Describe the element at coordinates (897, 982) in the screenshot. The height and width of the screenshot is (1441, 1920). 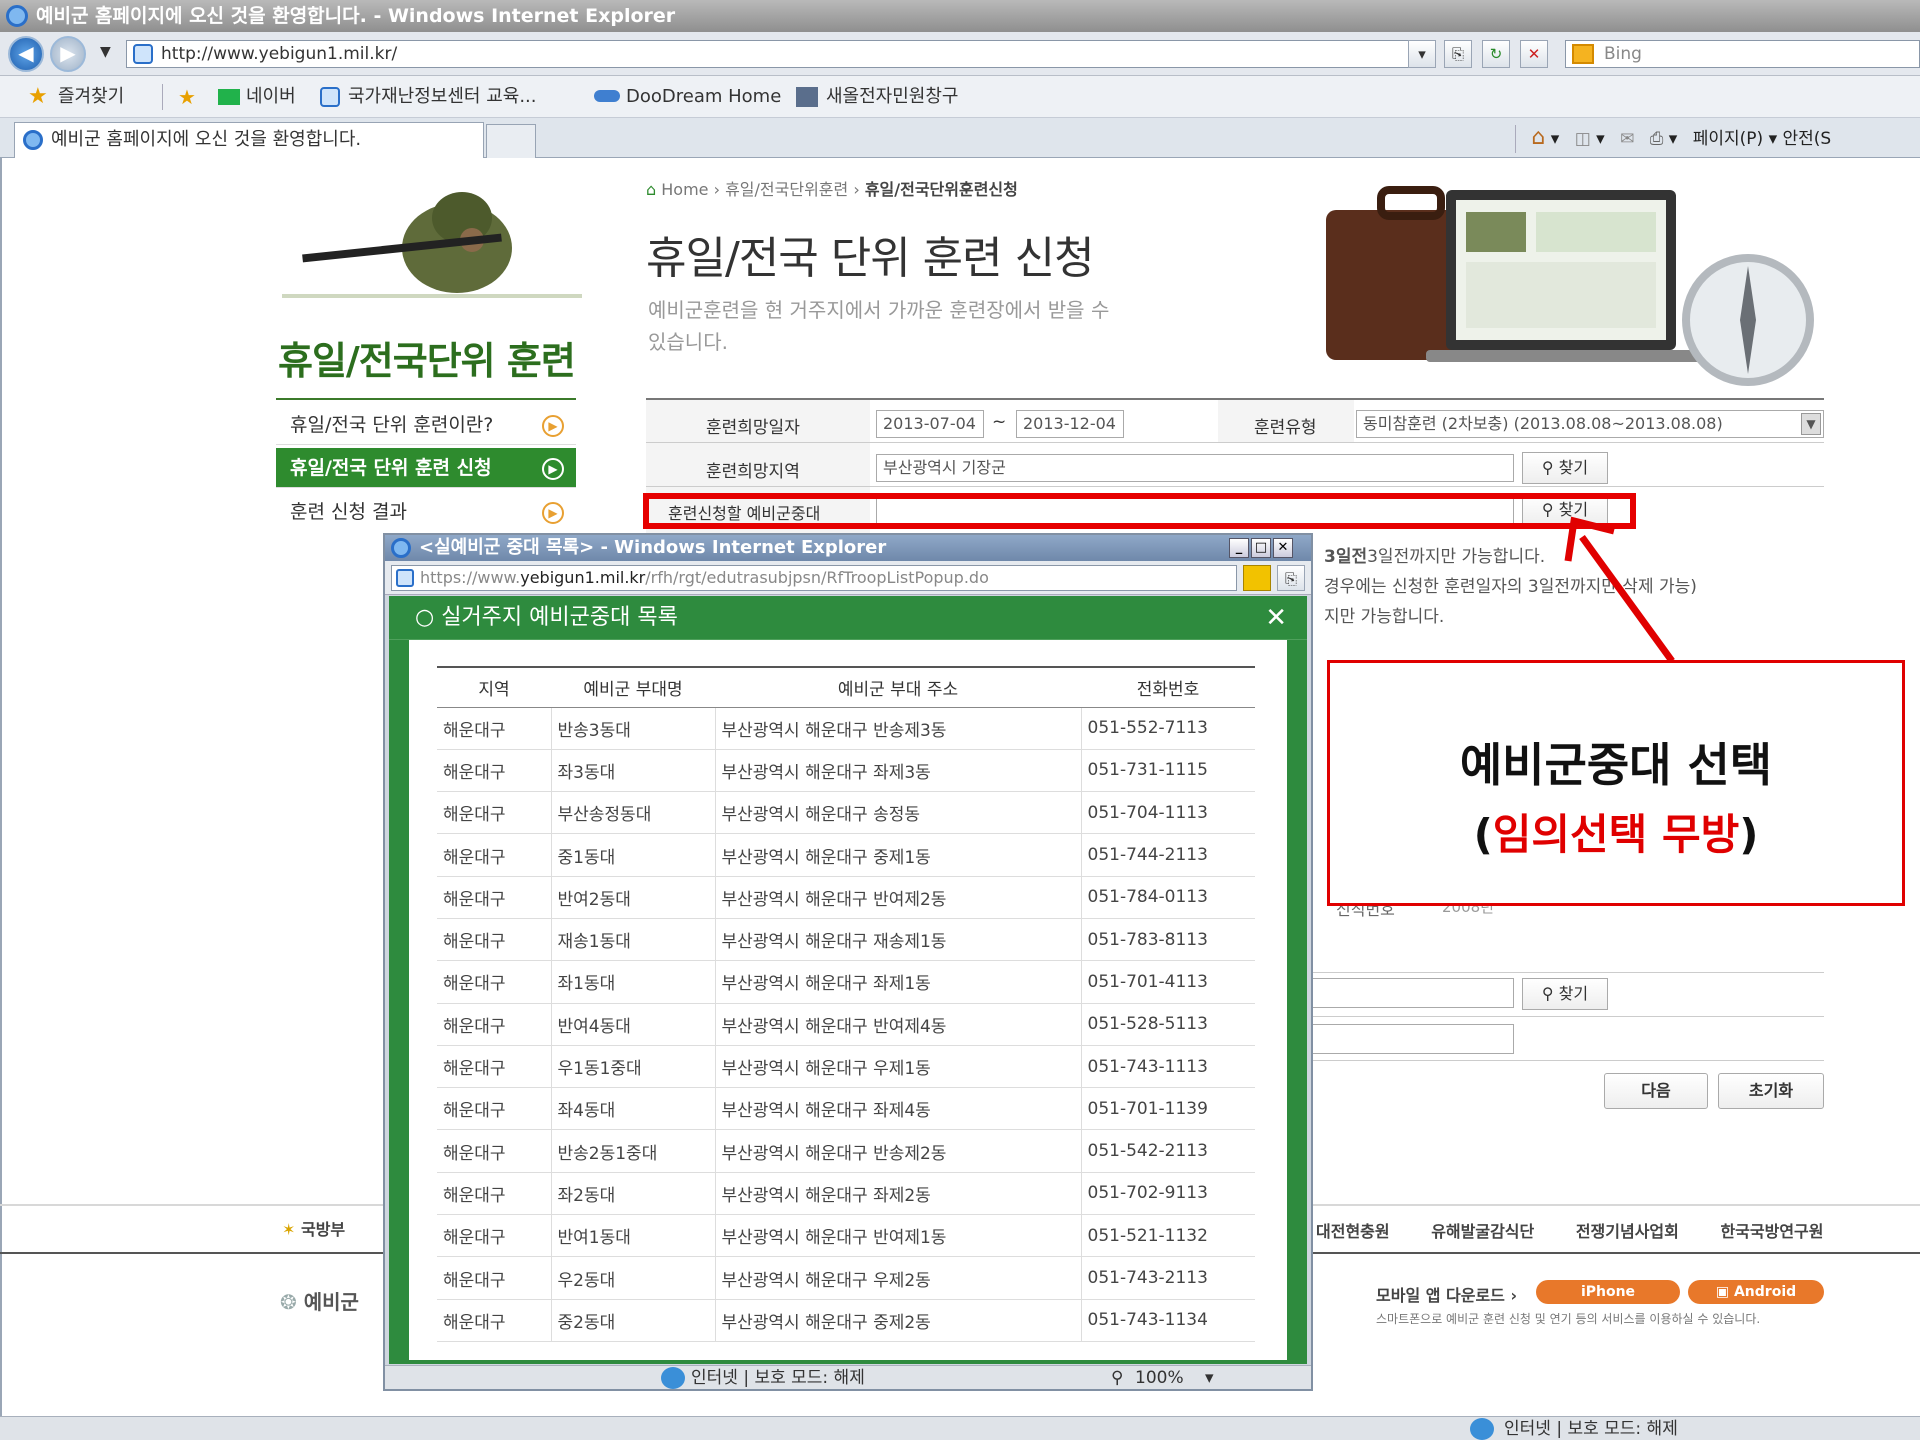
I see `cell-unit-address: 부산광역시 해운대구 좌제1동` at that location.